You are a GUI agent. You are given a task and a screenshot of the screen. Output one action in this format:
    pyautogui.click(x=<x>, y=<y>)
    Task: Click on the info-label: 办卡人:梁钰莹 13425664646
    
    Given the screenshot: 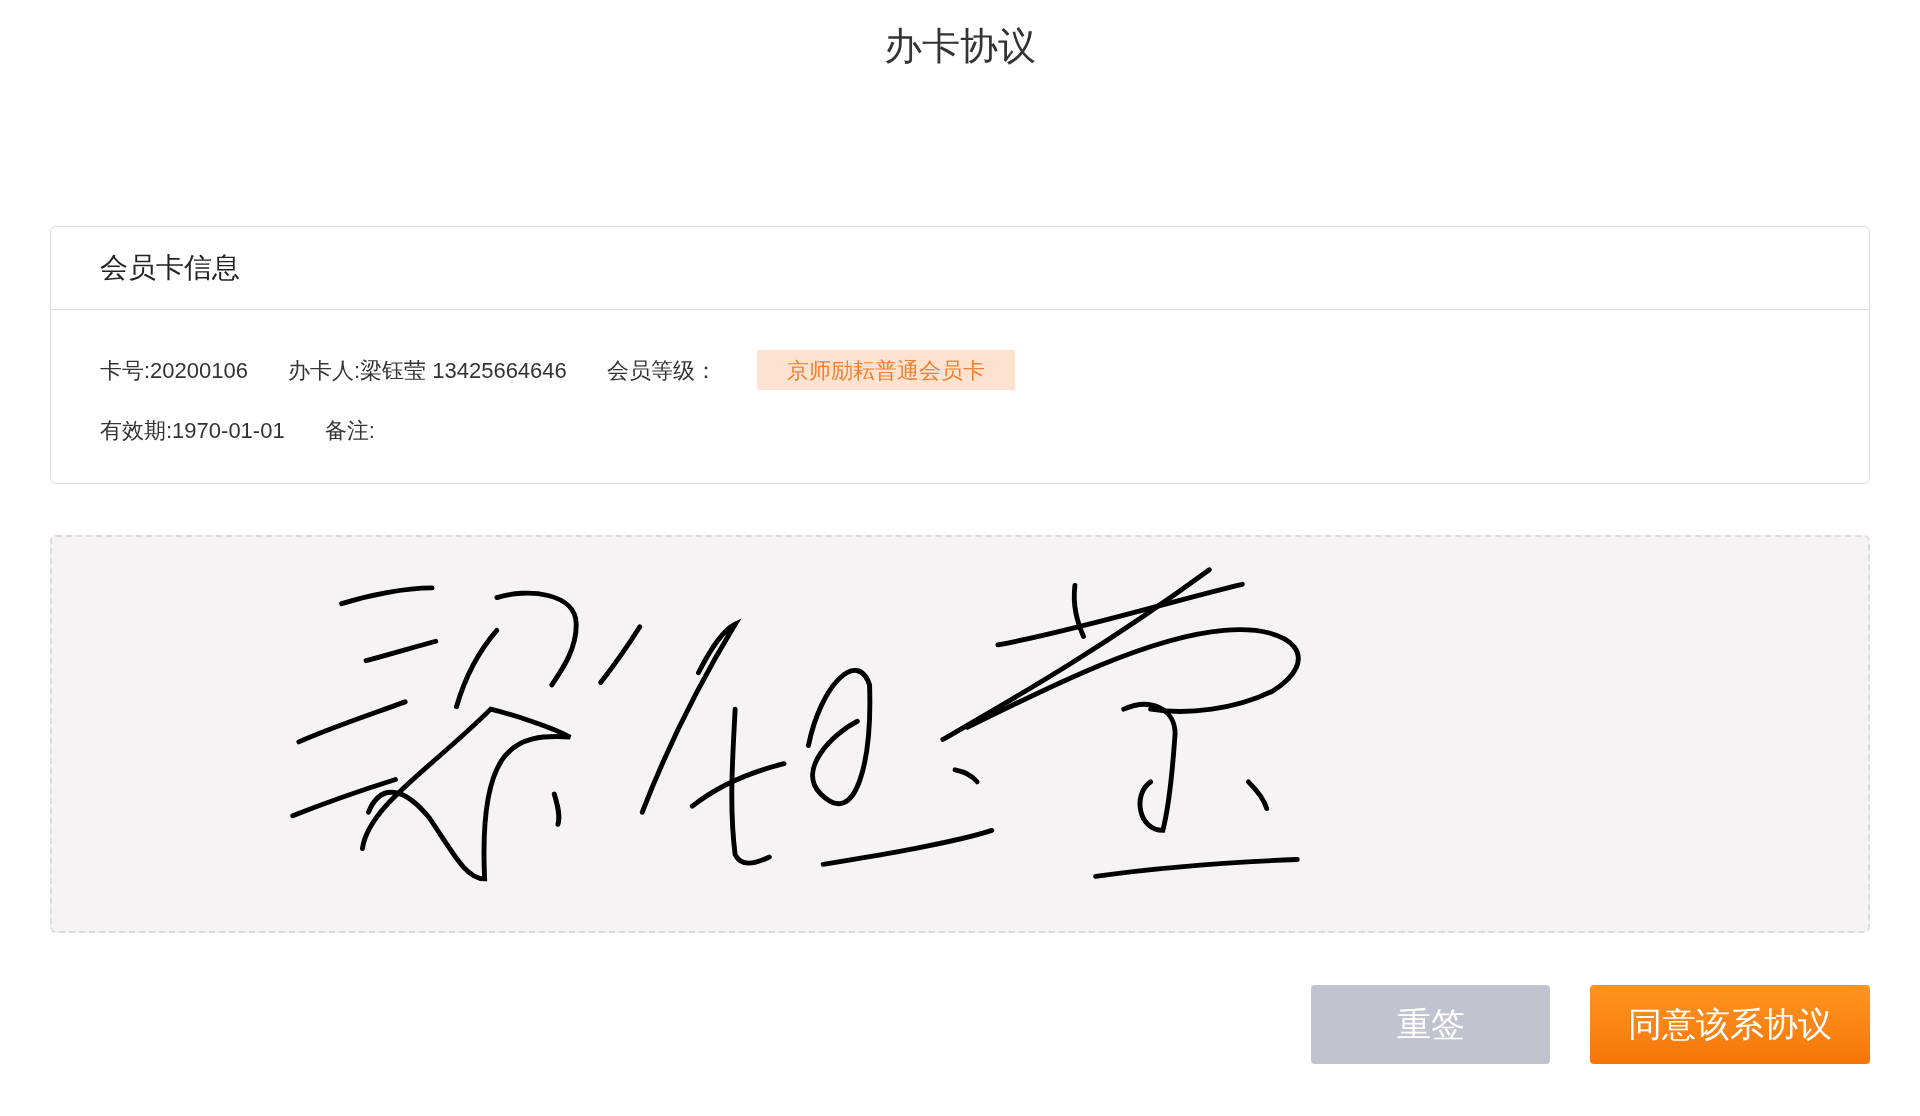 What is the action you would take?
    pyautogui.click(x=427, y=370)
    